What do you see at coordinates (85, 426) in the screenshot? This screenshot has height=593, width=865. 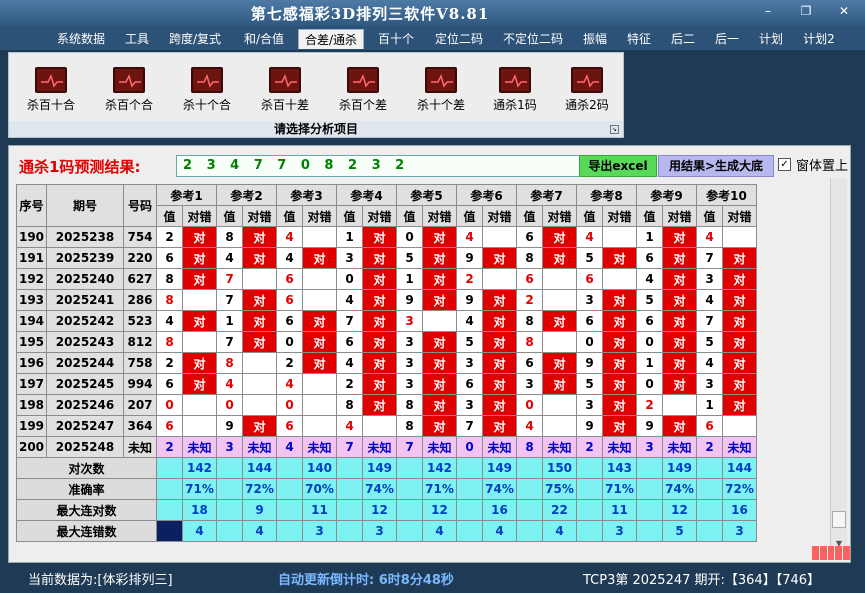 I see `row-issue: 2025247` at bounding box center [85, 426].